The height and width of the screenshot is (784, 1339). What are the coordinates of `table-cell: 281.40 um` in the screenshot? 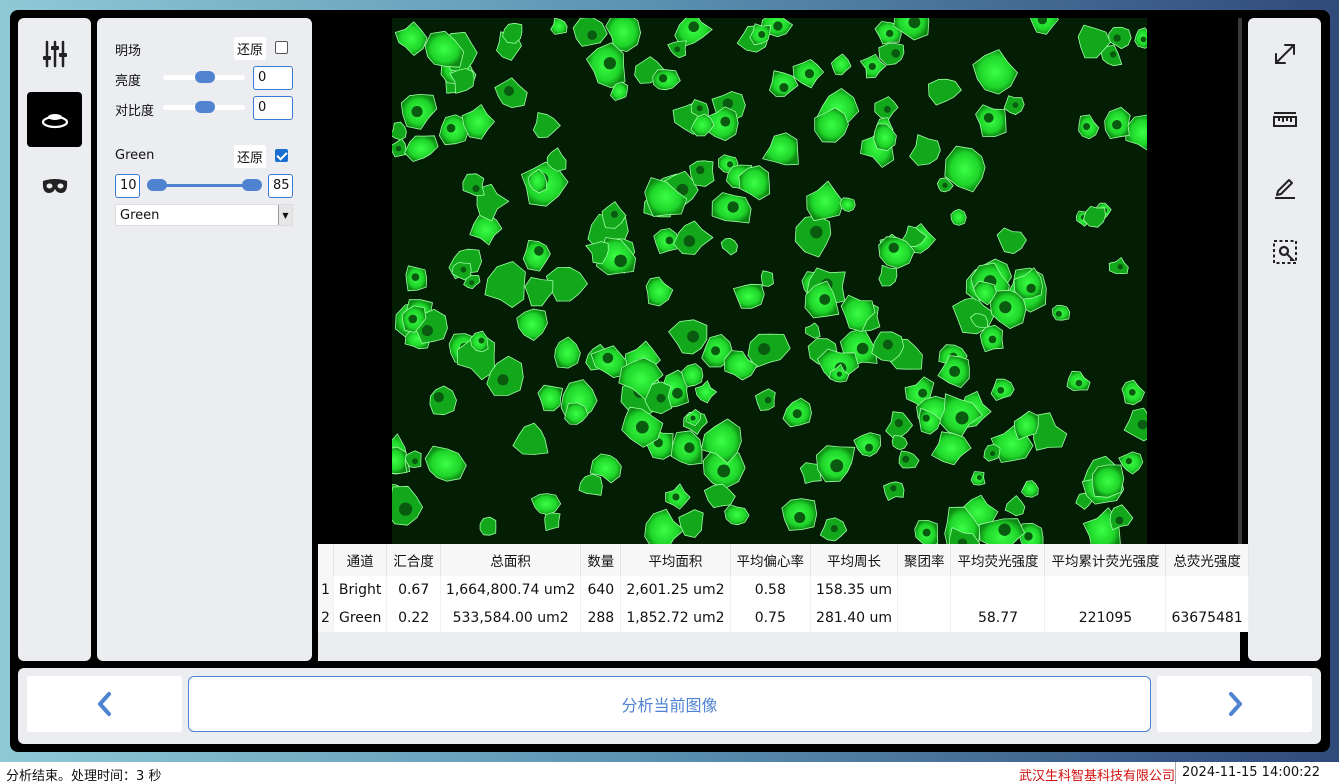 It's located at (854, 618).